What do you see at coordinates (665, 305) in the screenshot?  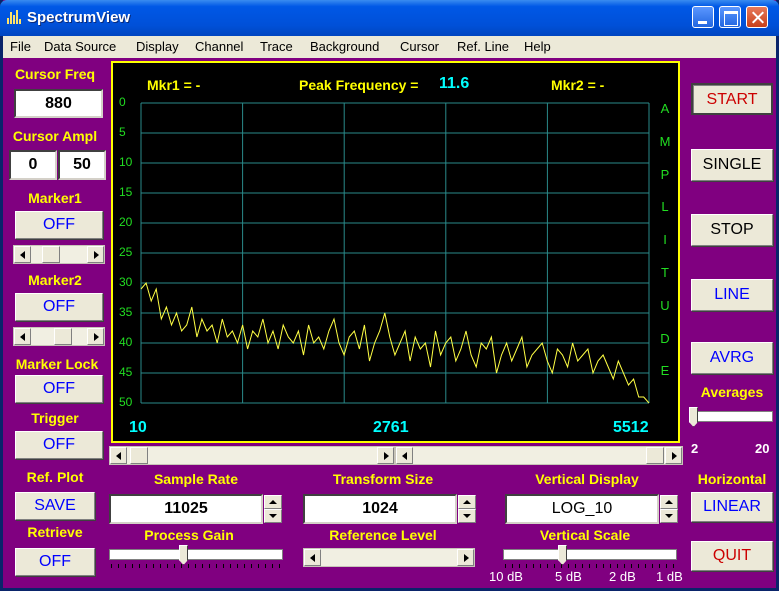 I see `amplitude-axis-letter: U` at bounding box center [665, 305].